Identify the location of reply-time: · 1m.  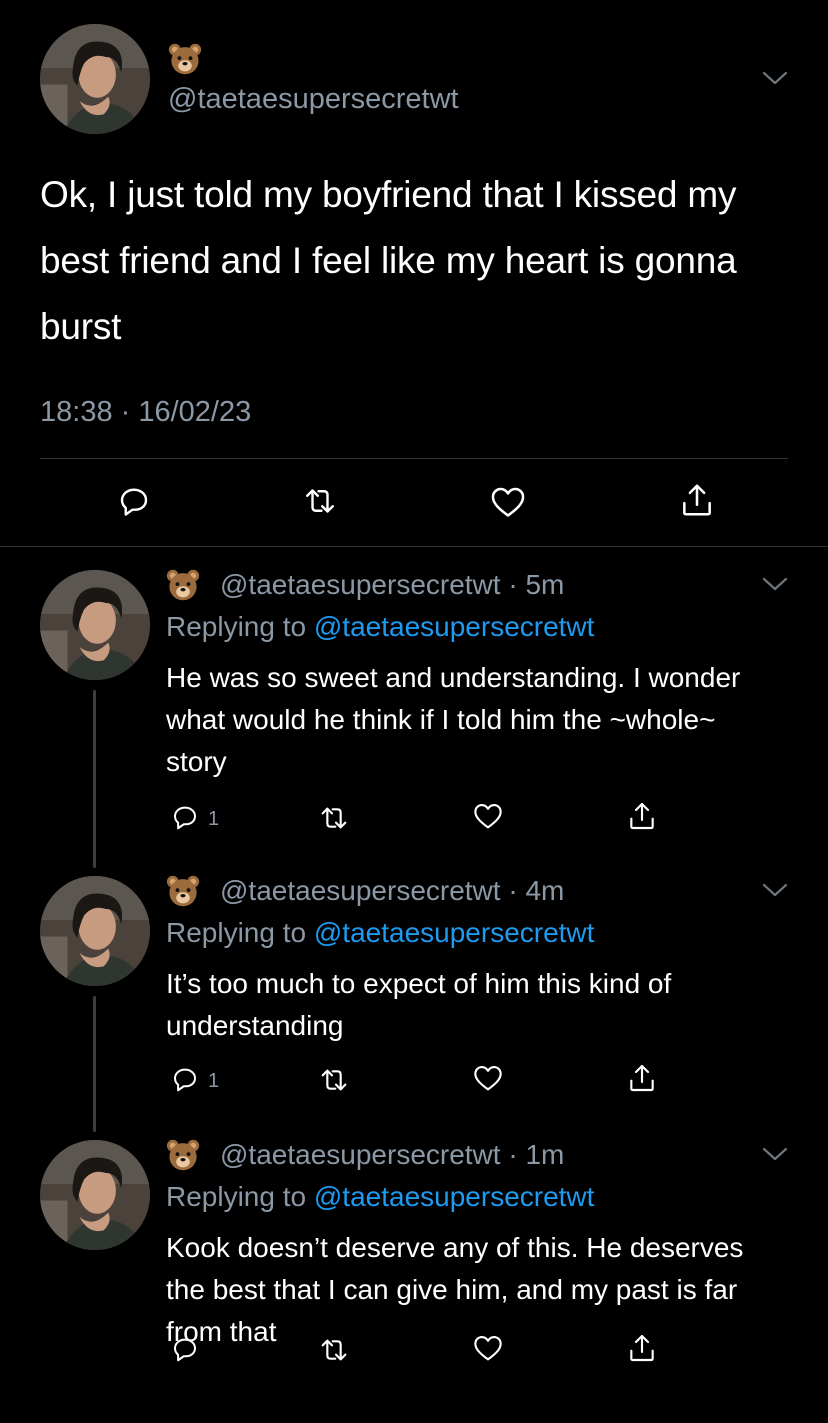
(536, 1154).